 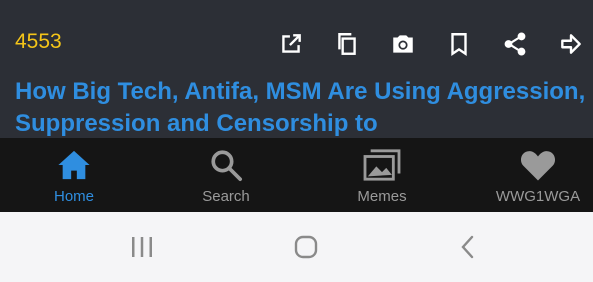 I want to click on bookmark-icon, so click(x=459, y=44).